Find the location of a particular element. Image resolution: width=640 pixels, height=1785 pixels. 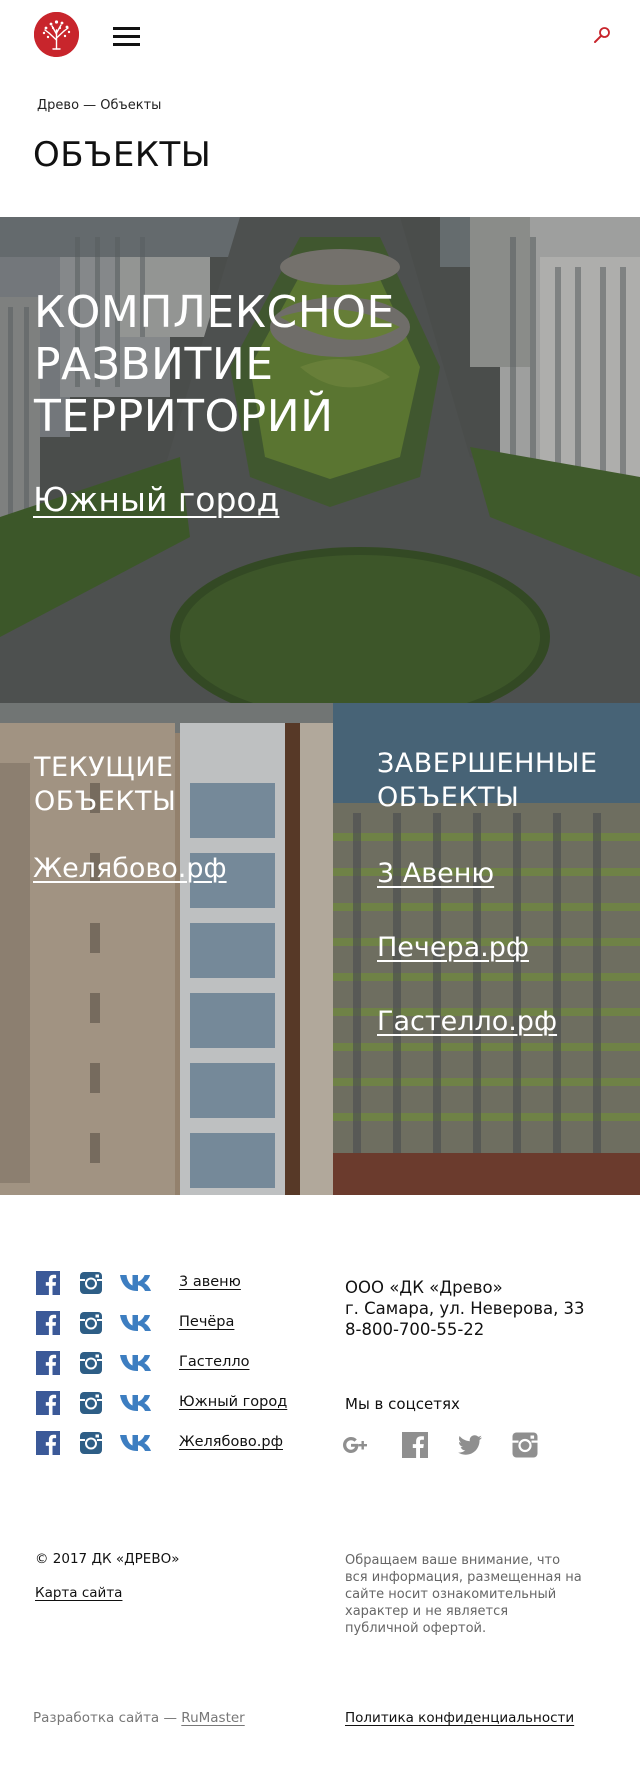

page-title: ОБЪЕКТЫ is located at coordinates (122, 155).